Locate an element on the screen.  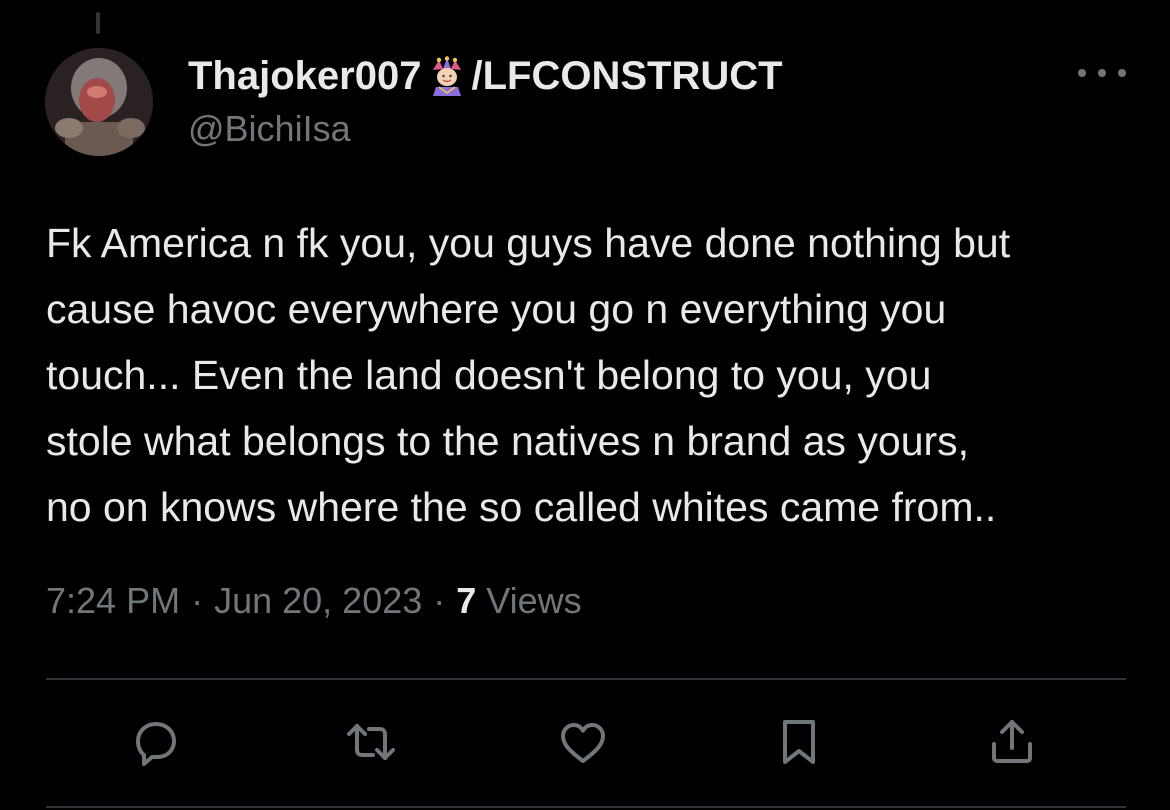
like-button is located at coordinates (583, 742).